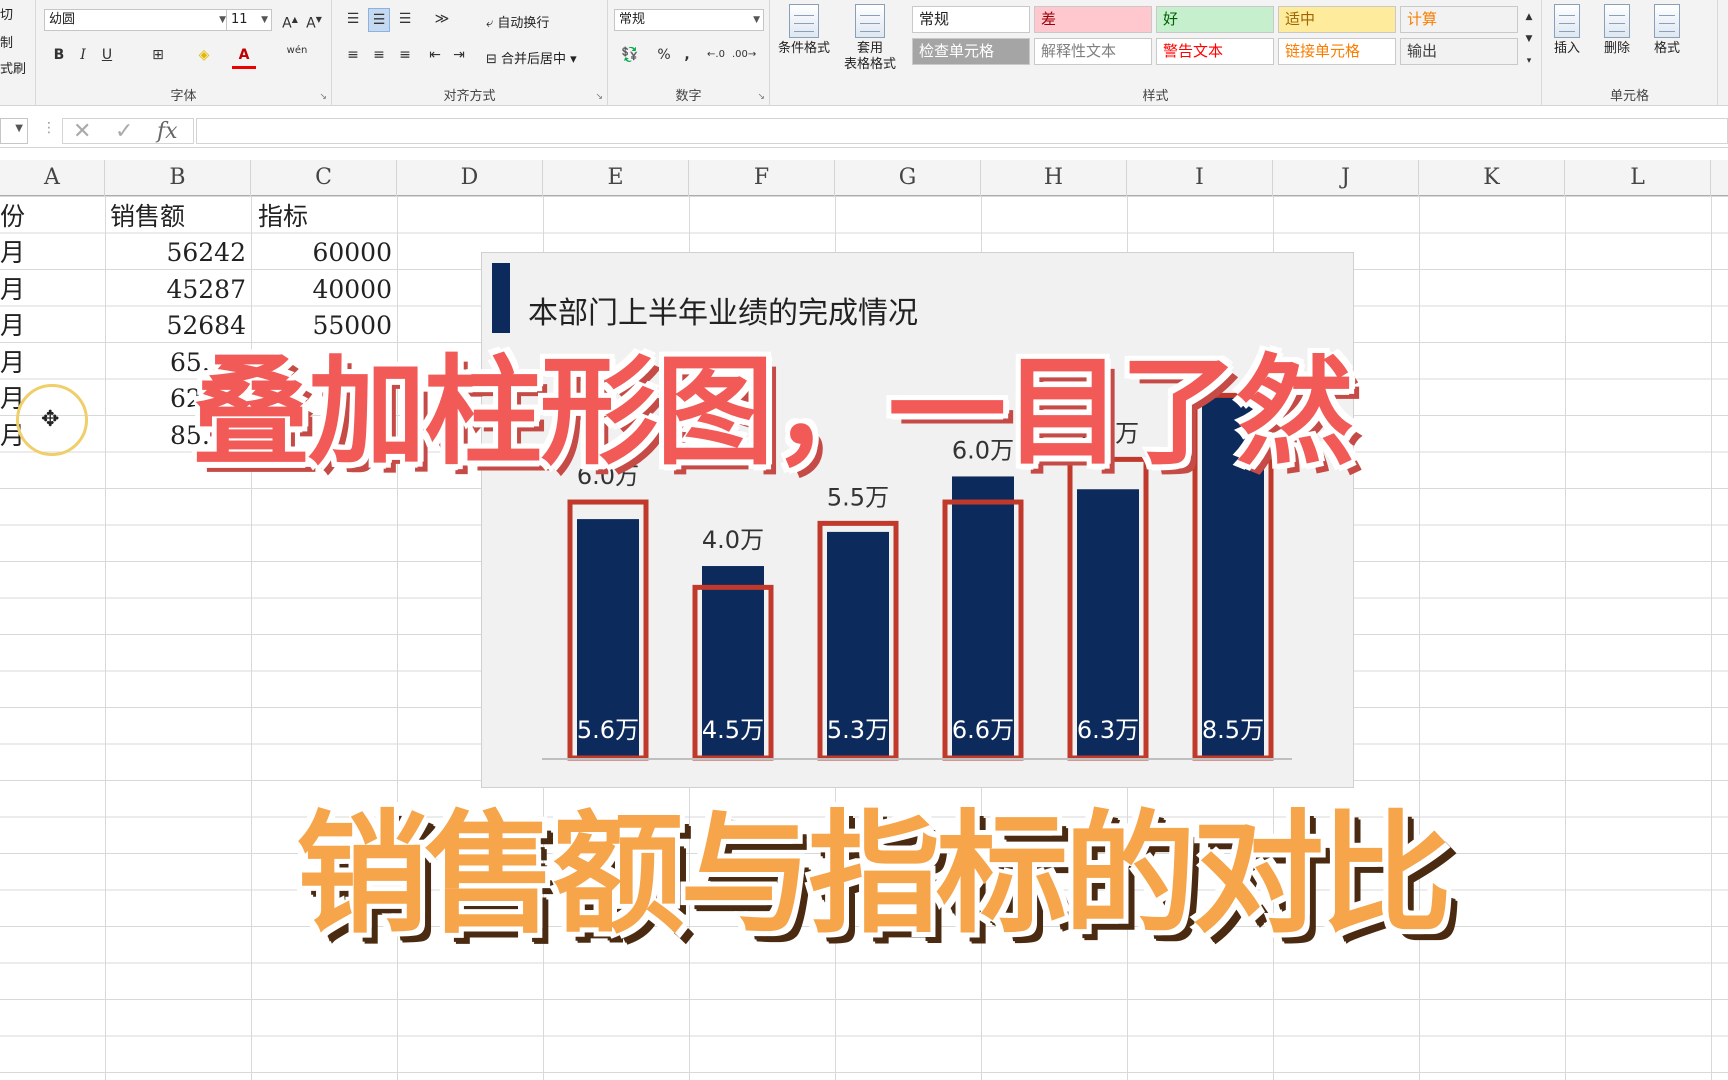 This screenshot has width=1728, height=1080. I want to click on align-top-icon: ☰, so click(353, 19).